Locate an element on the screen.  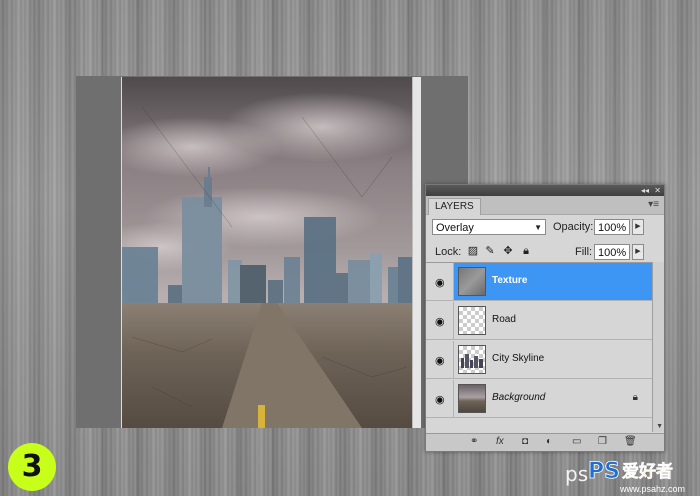
tab-layers: LAYERS is located at coordinates (454, 206).